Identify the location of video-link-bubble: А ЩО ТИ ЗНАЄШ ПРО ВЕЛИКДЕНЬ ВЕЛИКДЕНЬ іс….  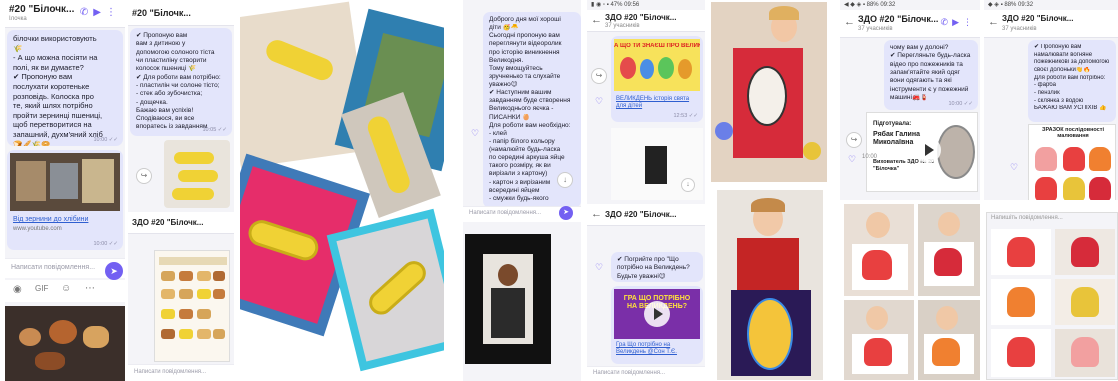
(657, 79).